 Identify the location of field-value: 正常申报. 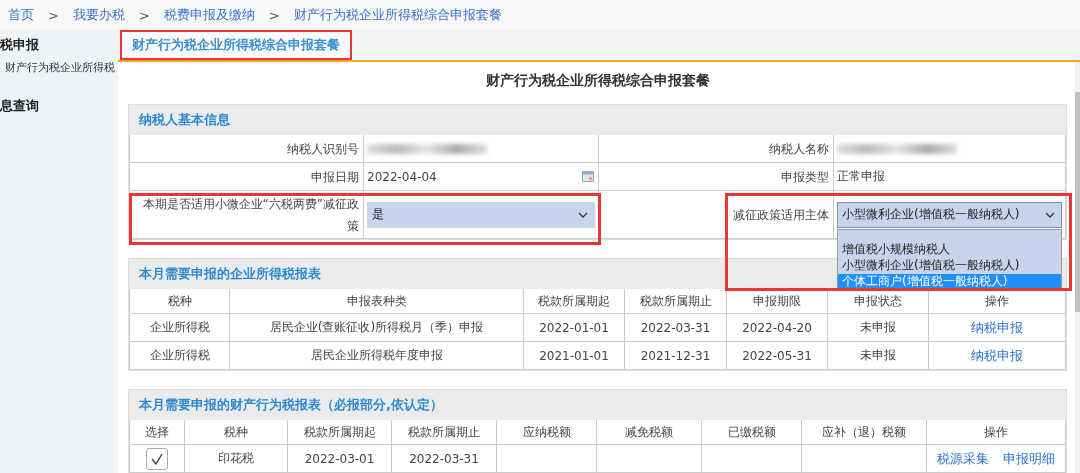
(861, 176).